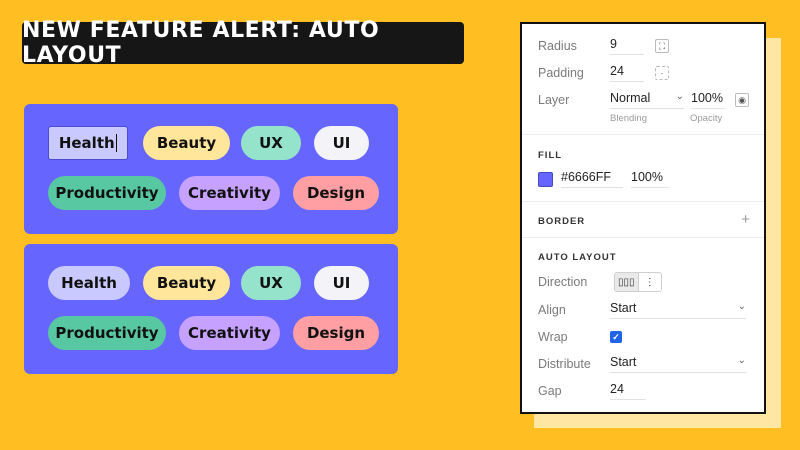 This screenshot has height=450, width=800. I want to click on eye-icon: ◉, so click(742, 100).